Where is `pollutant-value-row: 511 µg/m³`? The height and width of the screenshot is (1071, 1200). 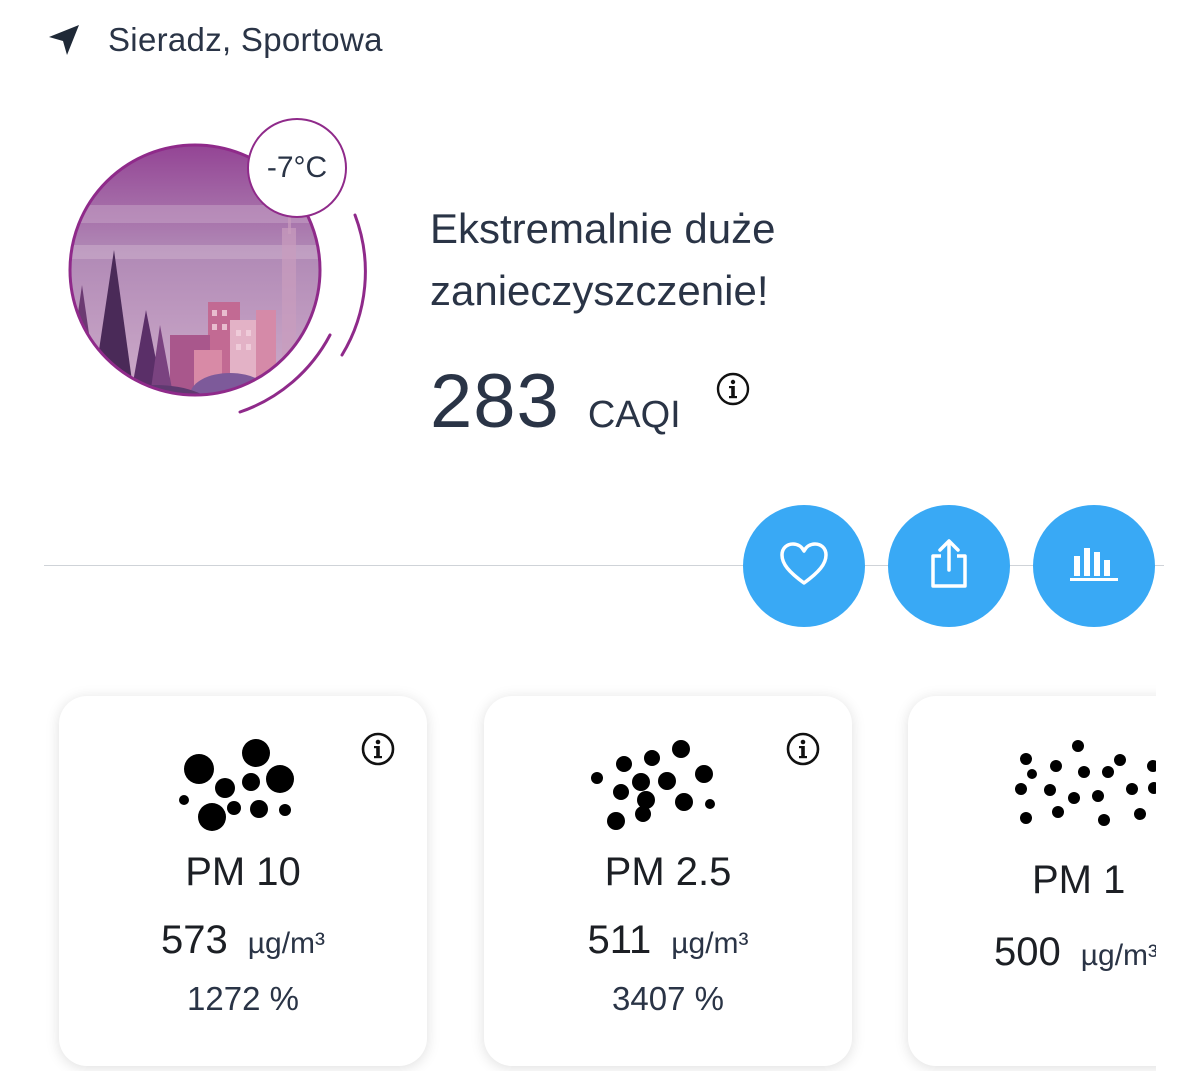 pollutant-value-row: 511 µg/m³ is located at coordinates (668, 940).